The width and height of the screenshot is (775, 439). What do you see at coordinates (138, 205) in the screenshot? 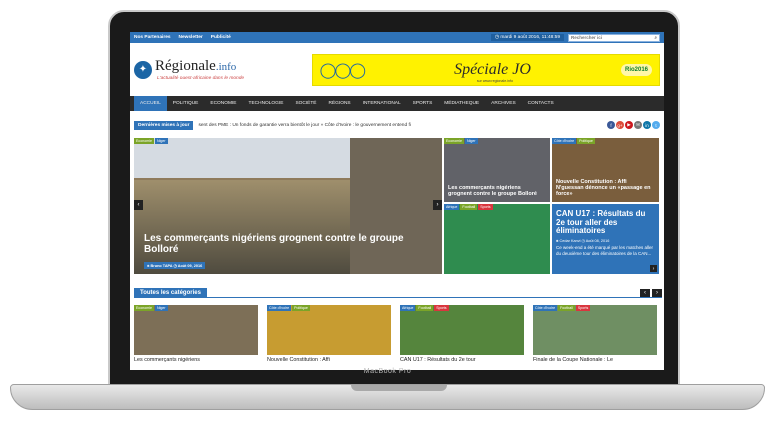
I see `slider-prev-button: ‹` at bounding box center [138, 205].